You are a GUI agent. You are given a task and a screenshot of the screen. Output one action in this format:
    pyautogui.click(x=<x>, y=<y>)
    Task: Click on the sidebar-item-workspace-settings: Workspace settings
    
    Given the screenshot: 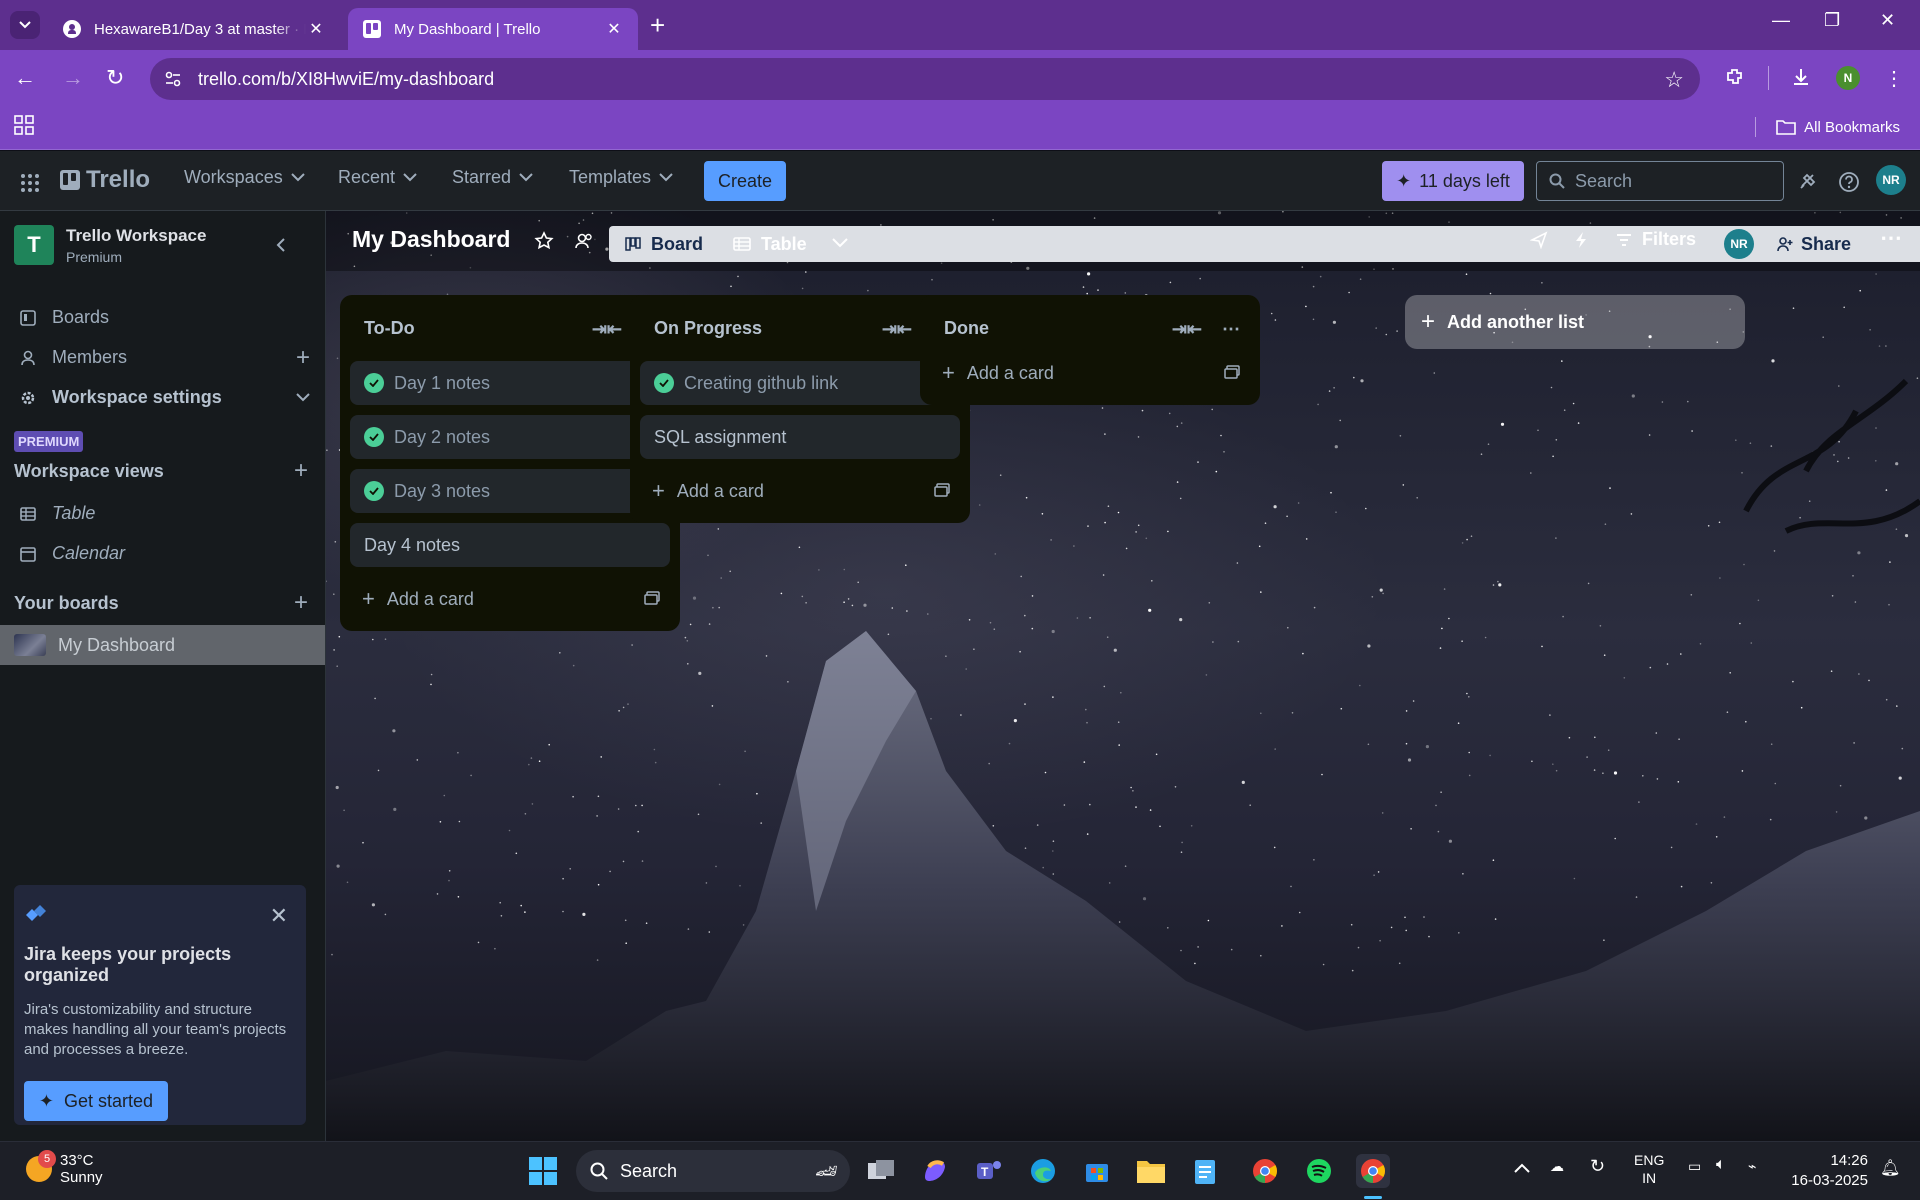 What is the action you would take?
    pyautogui.click(x=168, y=397)
    